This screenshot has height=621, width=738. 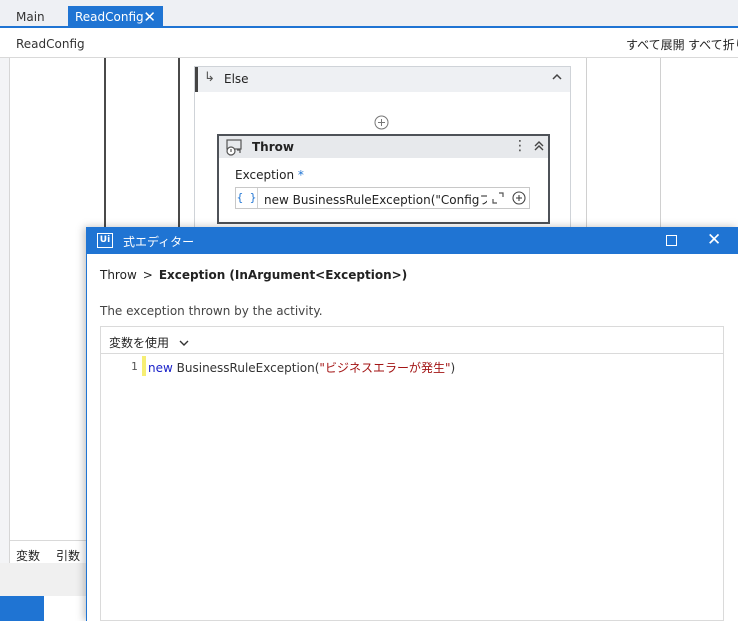 I want to click on status-bar-gap, so click(x=66, y=608).